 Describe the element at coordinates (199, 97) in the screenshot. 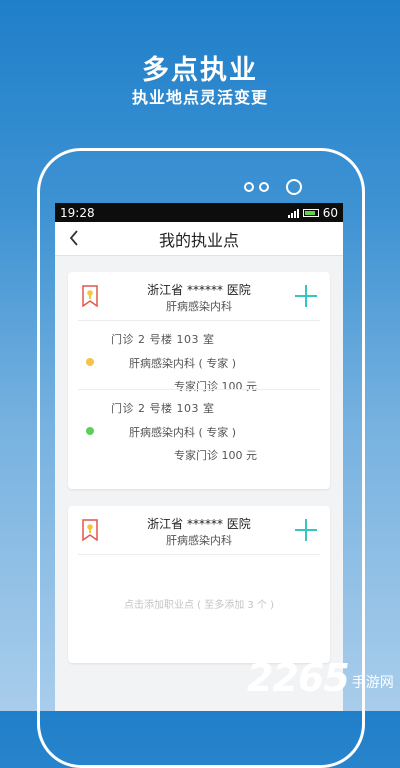

I see `promo-subtitle: 执业地点灵活变更` at that location.